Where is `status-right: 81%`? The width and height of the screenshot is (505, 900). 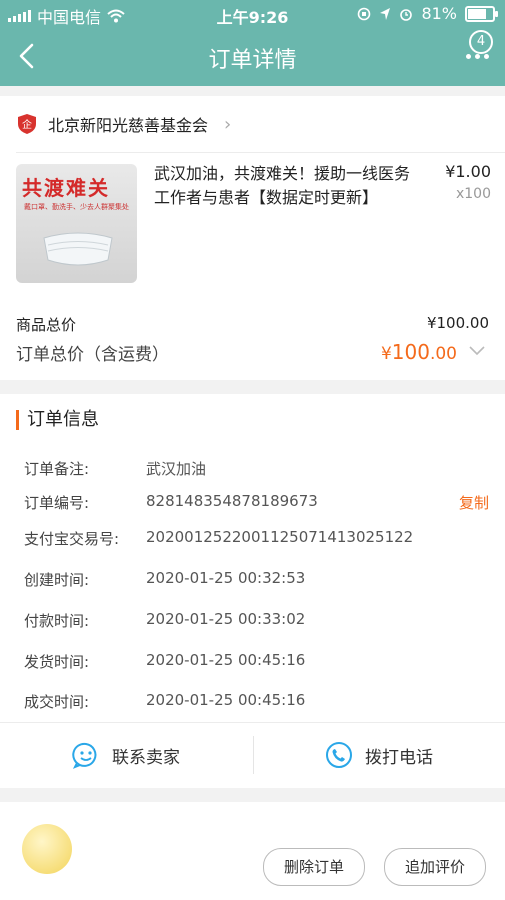
status-right: 81% is located at coordinates (427, 13).